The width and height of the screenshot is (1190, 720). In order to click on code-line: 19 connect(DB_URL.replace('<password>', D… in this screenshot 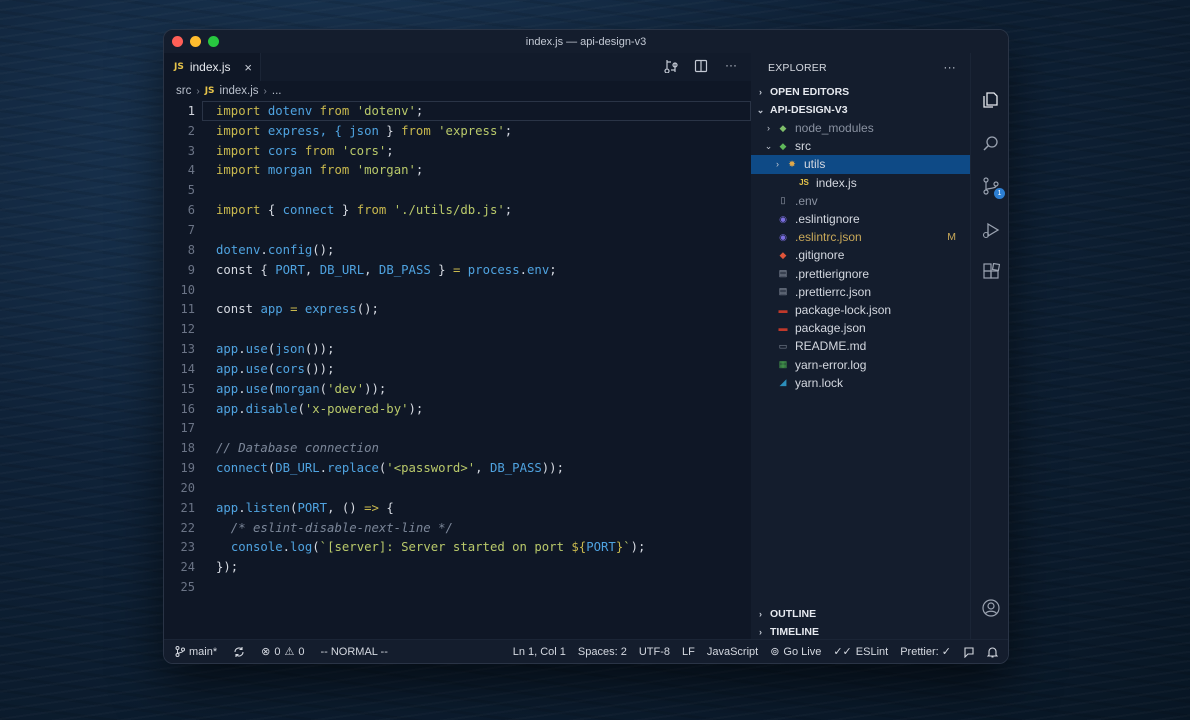, I will do `click(457, 468)`.